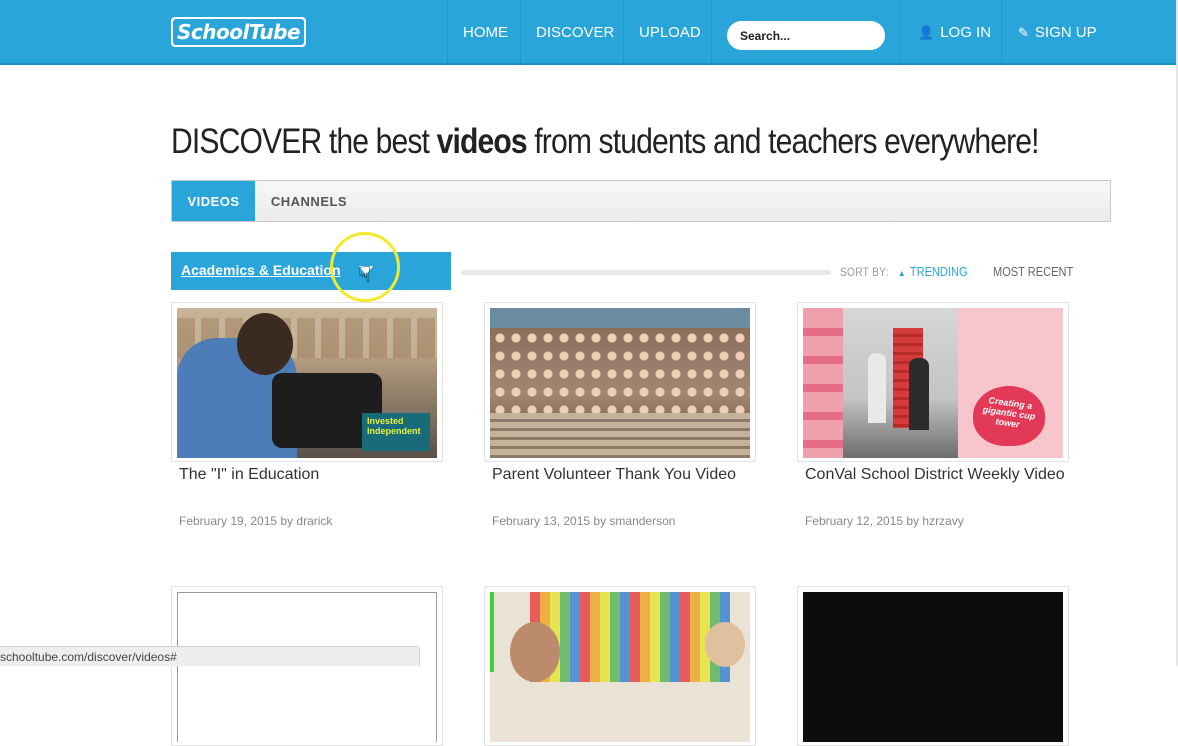 The height and width of the screenshot is (746, 1178). Describe the element at coordinates (630, 637) in the screenshot. I see `thumb-paper-hearts-wall` at that location.